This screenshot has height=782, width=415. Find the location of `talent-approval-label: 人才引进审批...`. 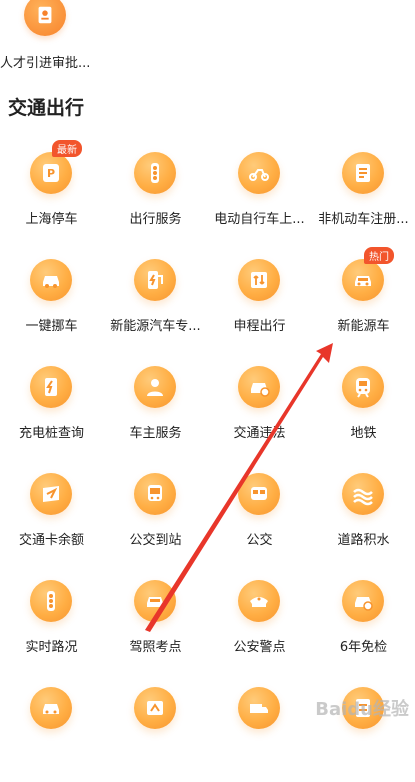

talent-approval-label: 人才引进审批... is located at coordinates (45, 63).